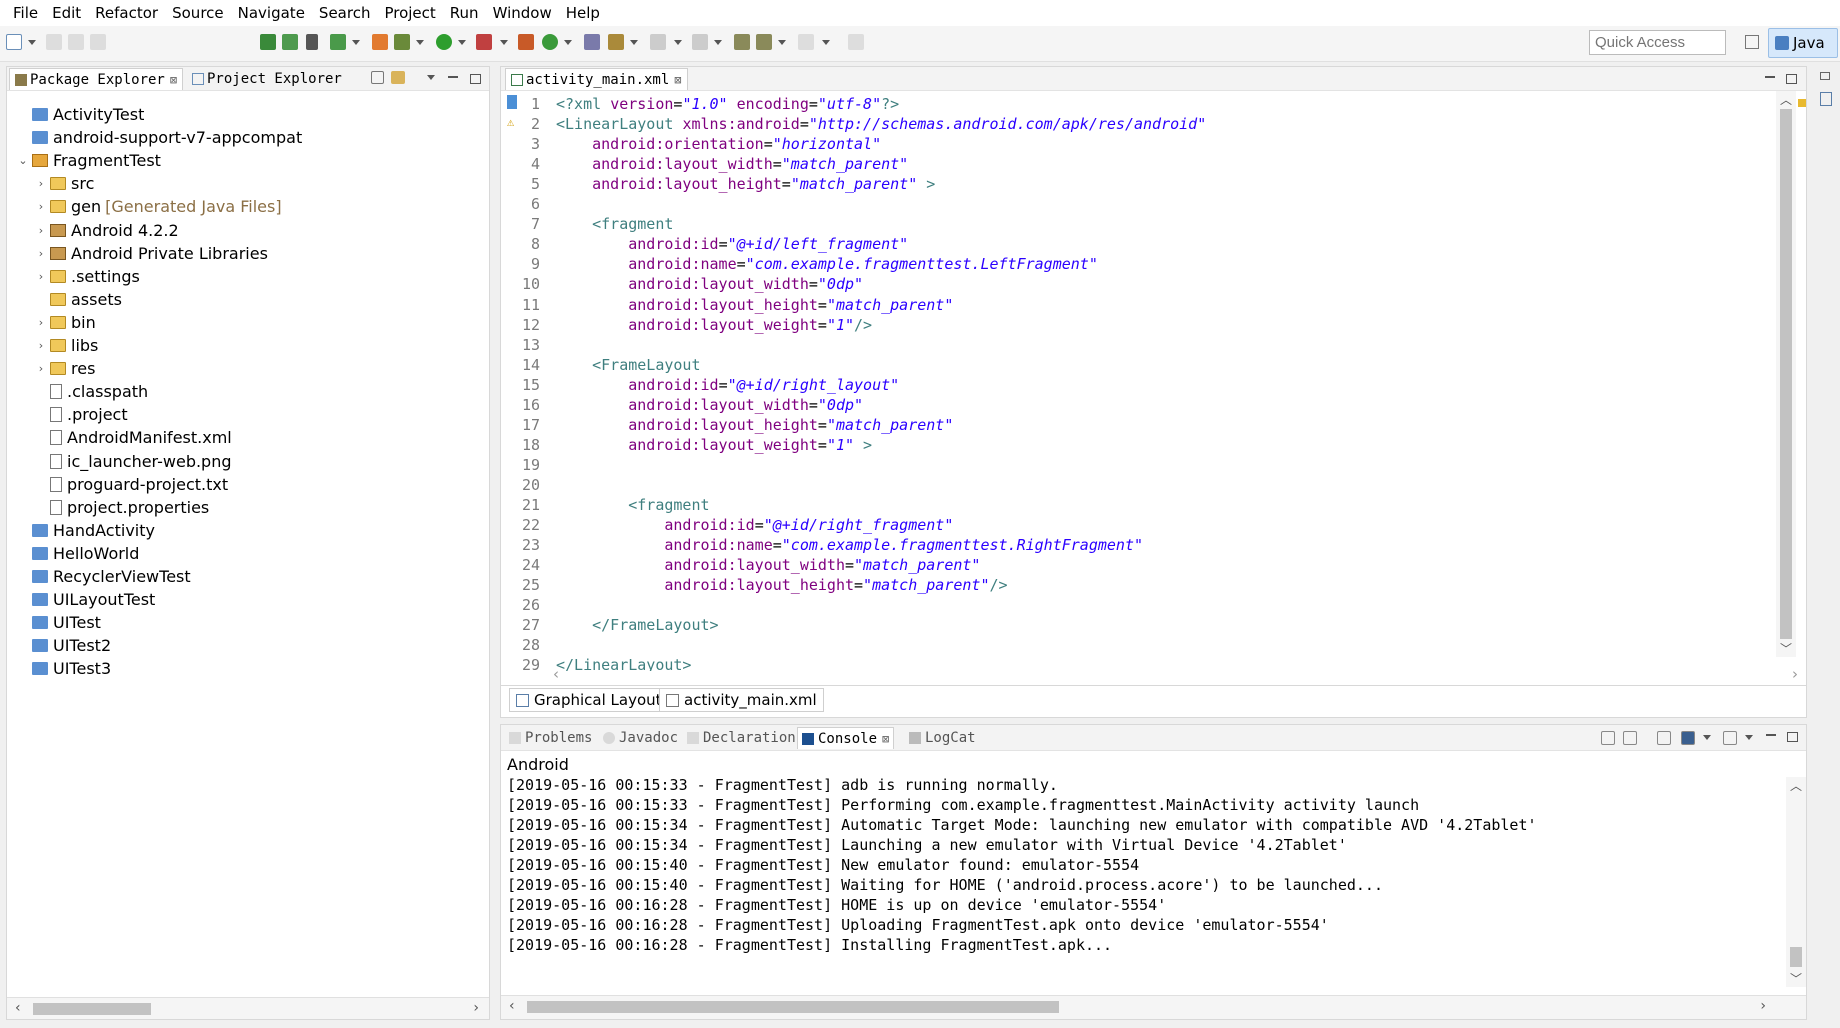 Image resolution: width=1840 pixels, height=1028 pixels. What do you see at coordinates (1803, 43) in the screenshot?
I see `java-perspective-button: Java` at bounding box center [1803, 43].